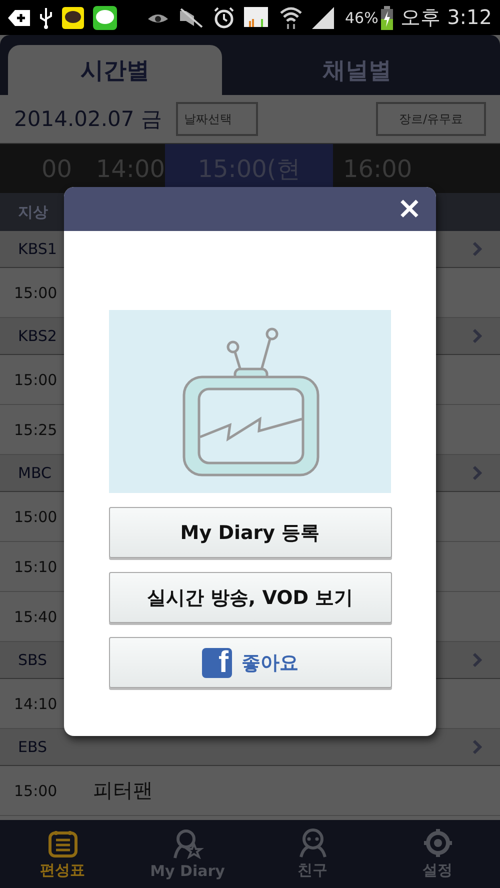 The image size is (500, 888). What do you see at coordinates (73, 17) in the screenshot?
I see `chat-app-icon` at bounding box center [73, 17].